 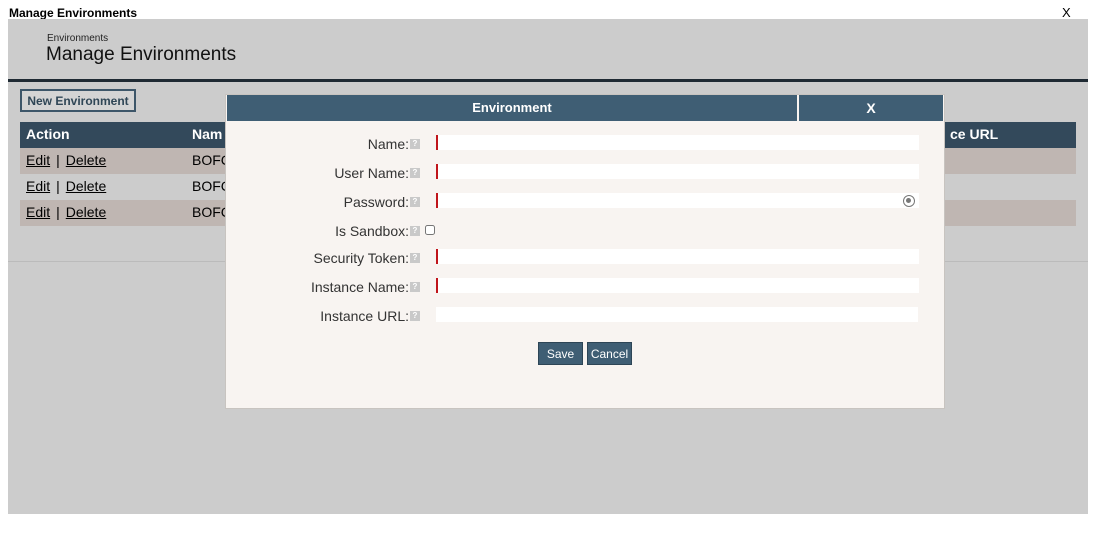 I want to click on breadcrumb: Environments, so click(x=77, y=38).